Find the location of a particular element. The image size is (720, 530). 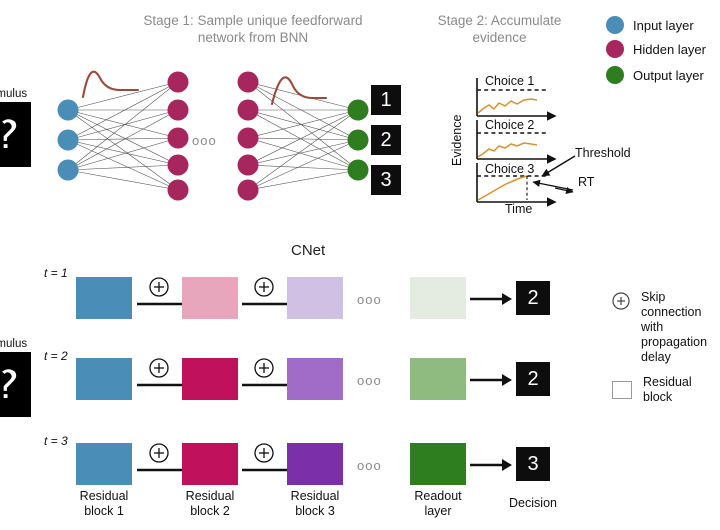

decision-arrow-row3 is located at coordinates (492, 465).